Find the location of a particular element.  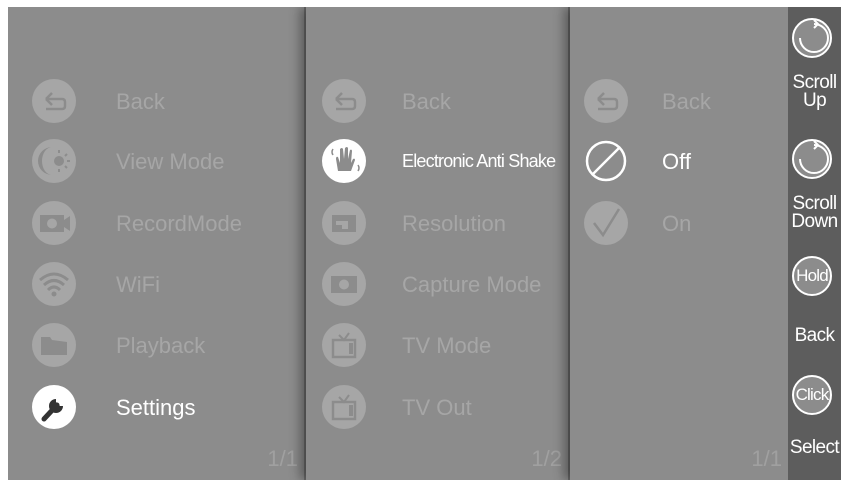

main-menu-item-record-mode: RecordMode is located at coordinates (156, 223).